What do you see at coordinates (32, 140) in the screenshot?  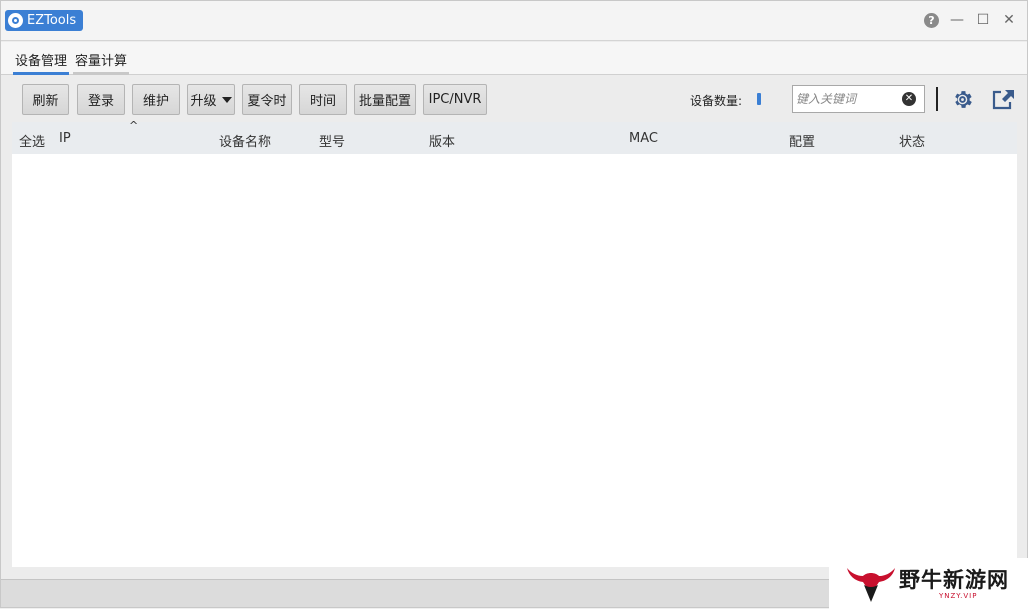 I see `column-select-all: 全选` at bounding box center [32, 140].